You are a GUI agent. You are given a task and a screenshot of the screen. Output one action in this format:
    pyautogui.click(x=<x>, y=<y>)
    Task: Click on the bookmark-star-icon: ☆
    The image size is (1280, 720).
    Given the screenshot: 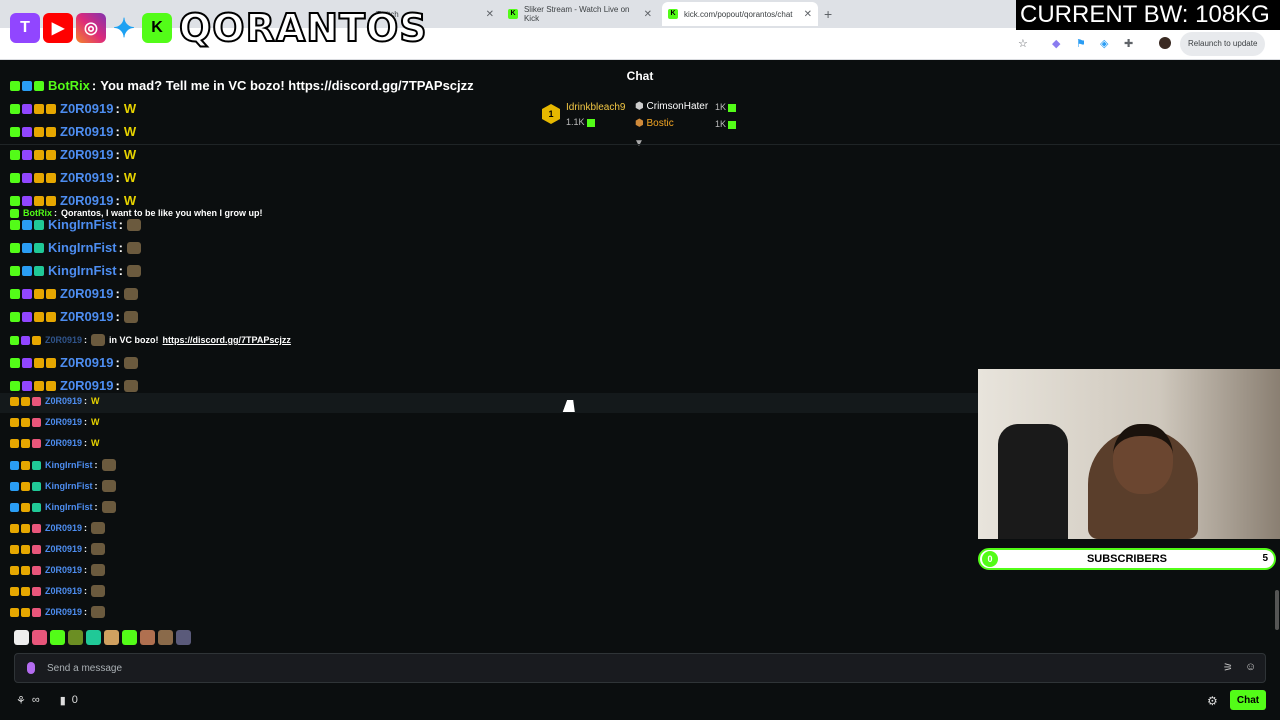 What is the action you would take?
    pyautogui.click(x=1023, y=43)
    